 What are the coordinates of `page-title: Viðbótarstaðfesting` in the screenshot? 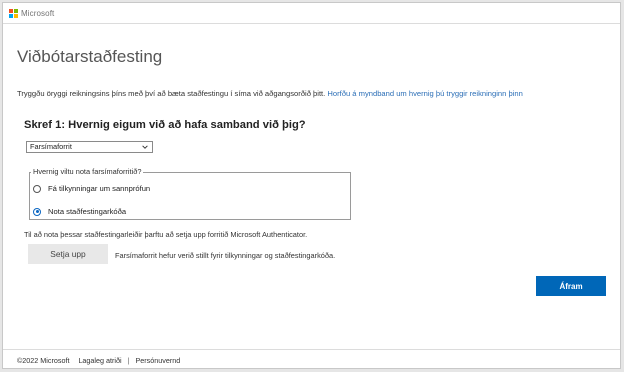 It's located at (90, 56).